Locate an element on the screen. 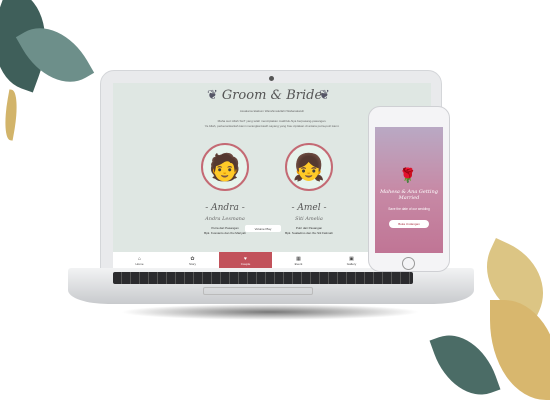 The width and height of the screenshot is (550, 406). nav-label: Gallery is located at coordinates (351, 263).